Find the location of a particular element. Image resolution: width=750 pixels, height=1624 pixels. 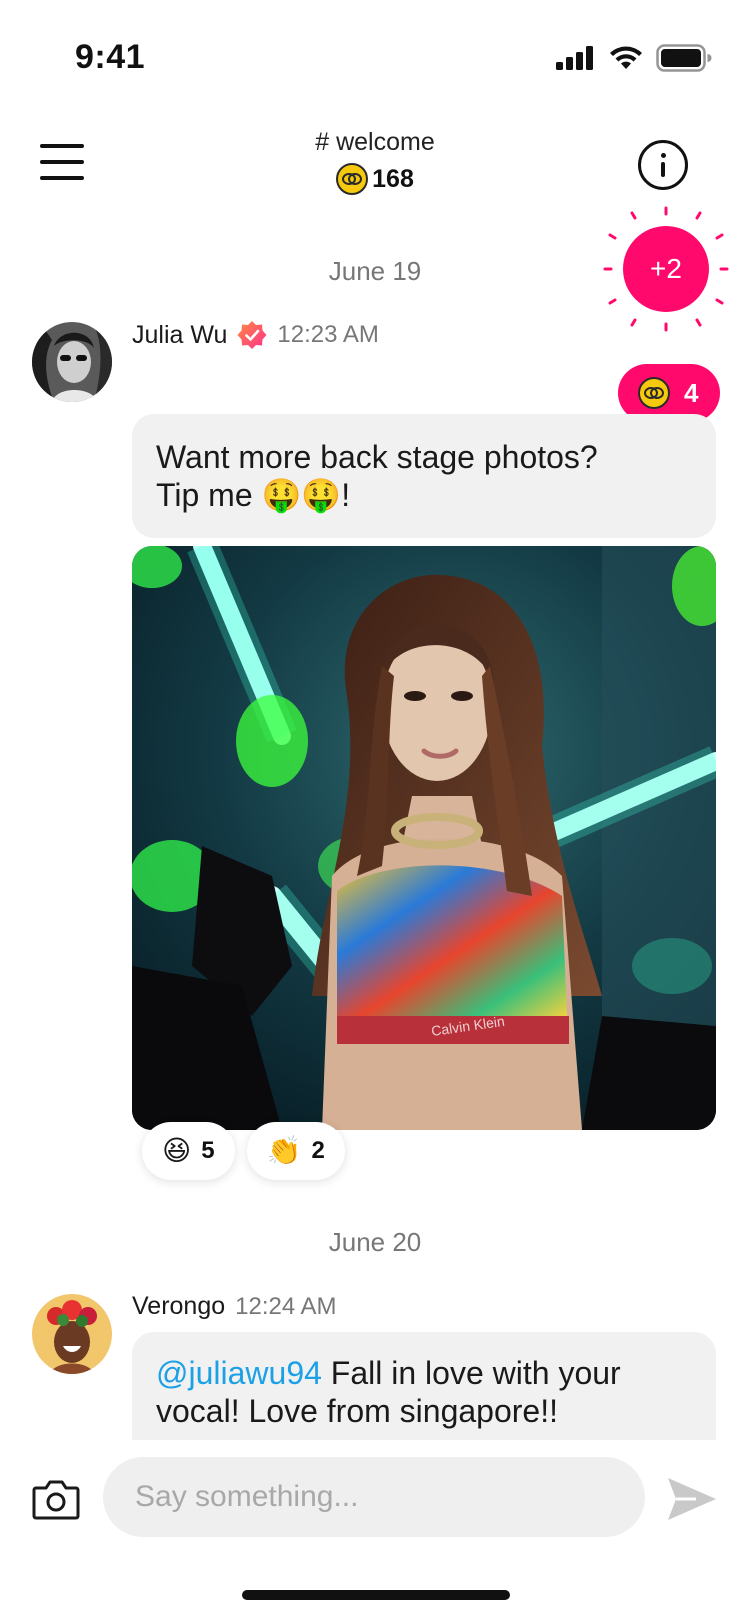

laughing-emoji-icon: 😆 is located at coordinates (177, 1150).